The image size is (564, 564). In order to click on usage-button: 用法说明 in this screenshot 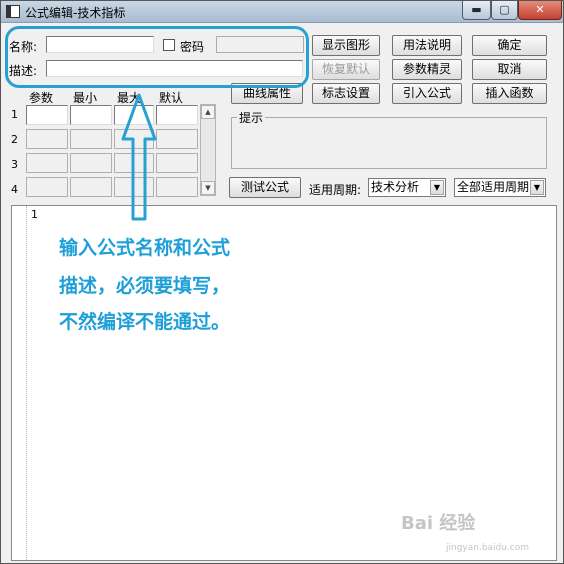, I will do `click(427, 45)`.